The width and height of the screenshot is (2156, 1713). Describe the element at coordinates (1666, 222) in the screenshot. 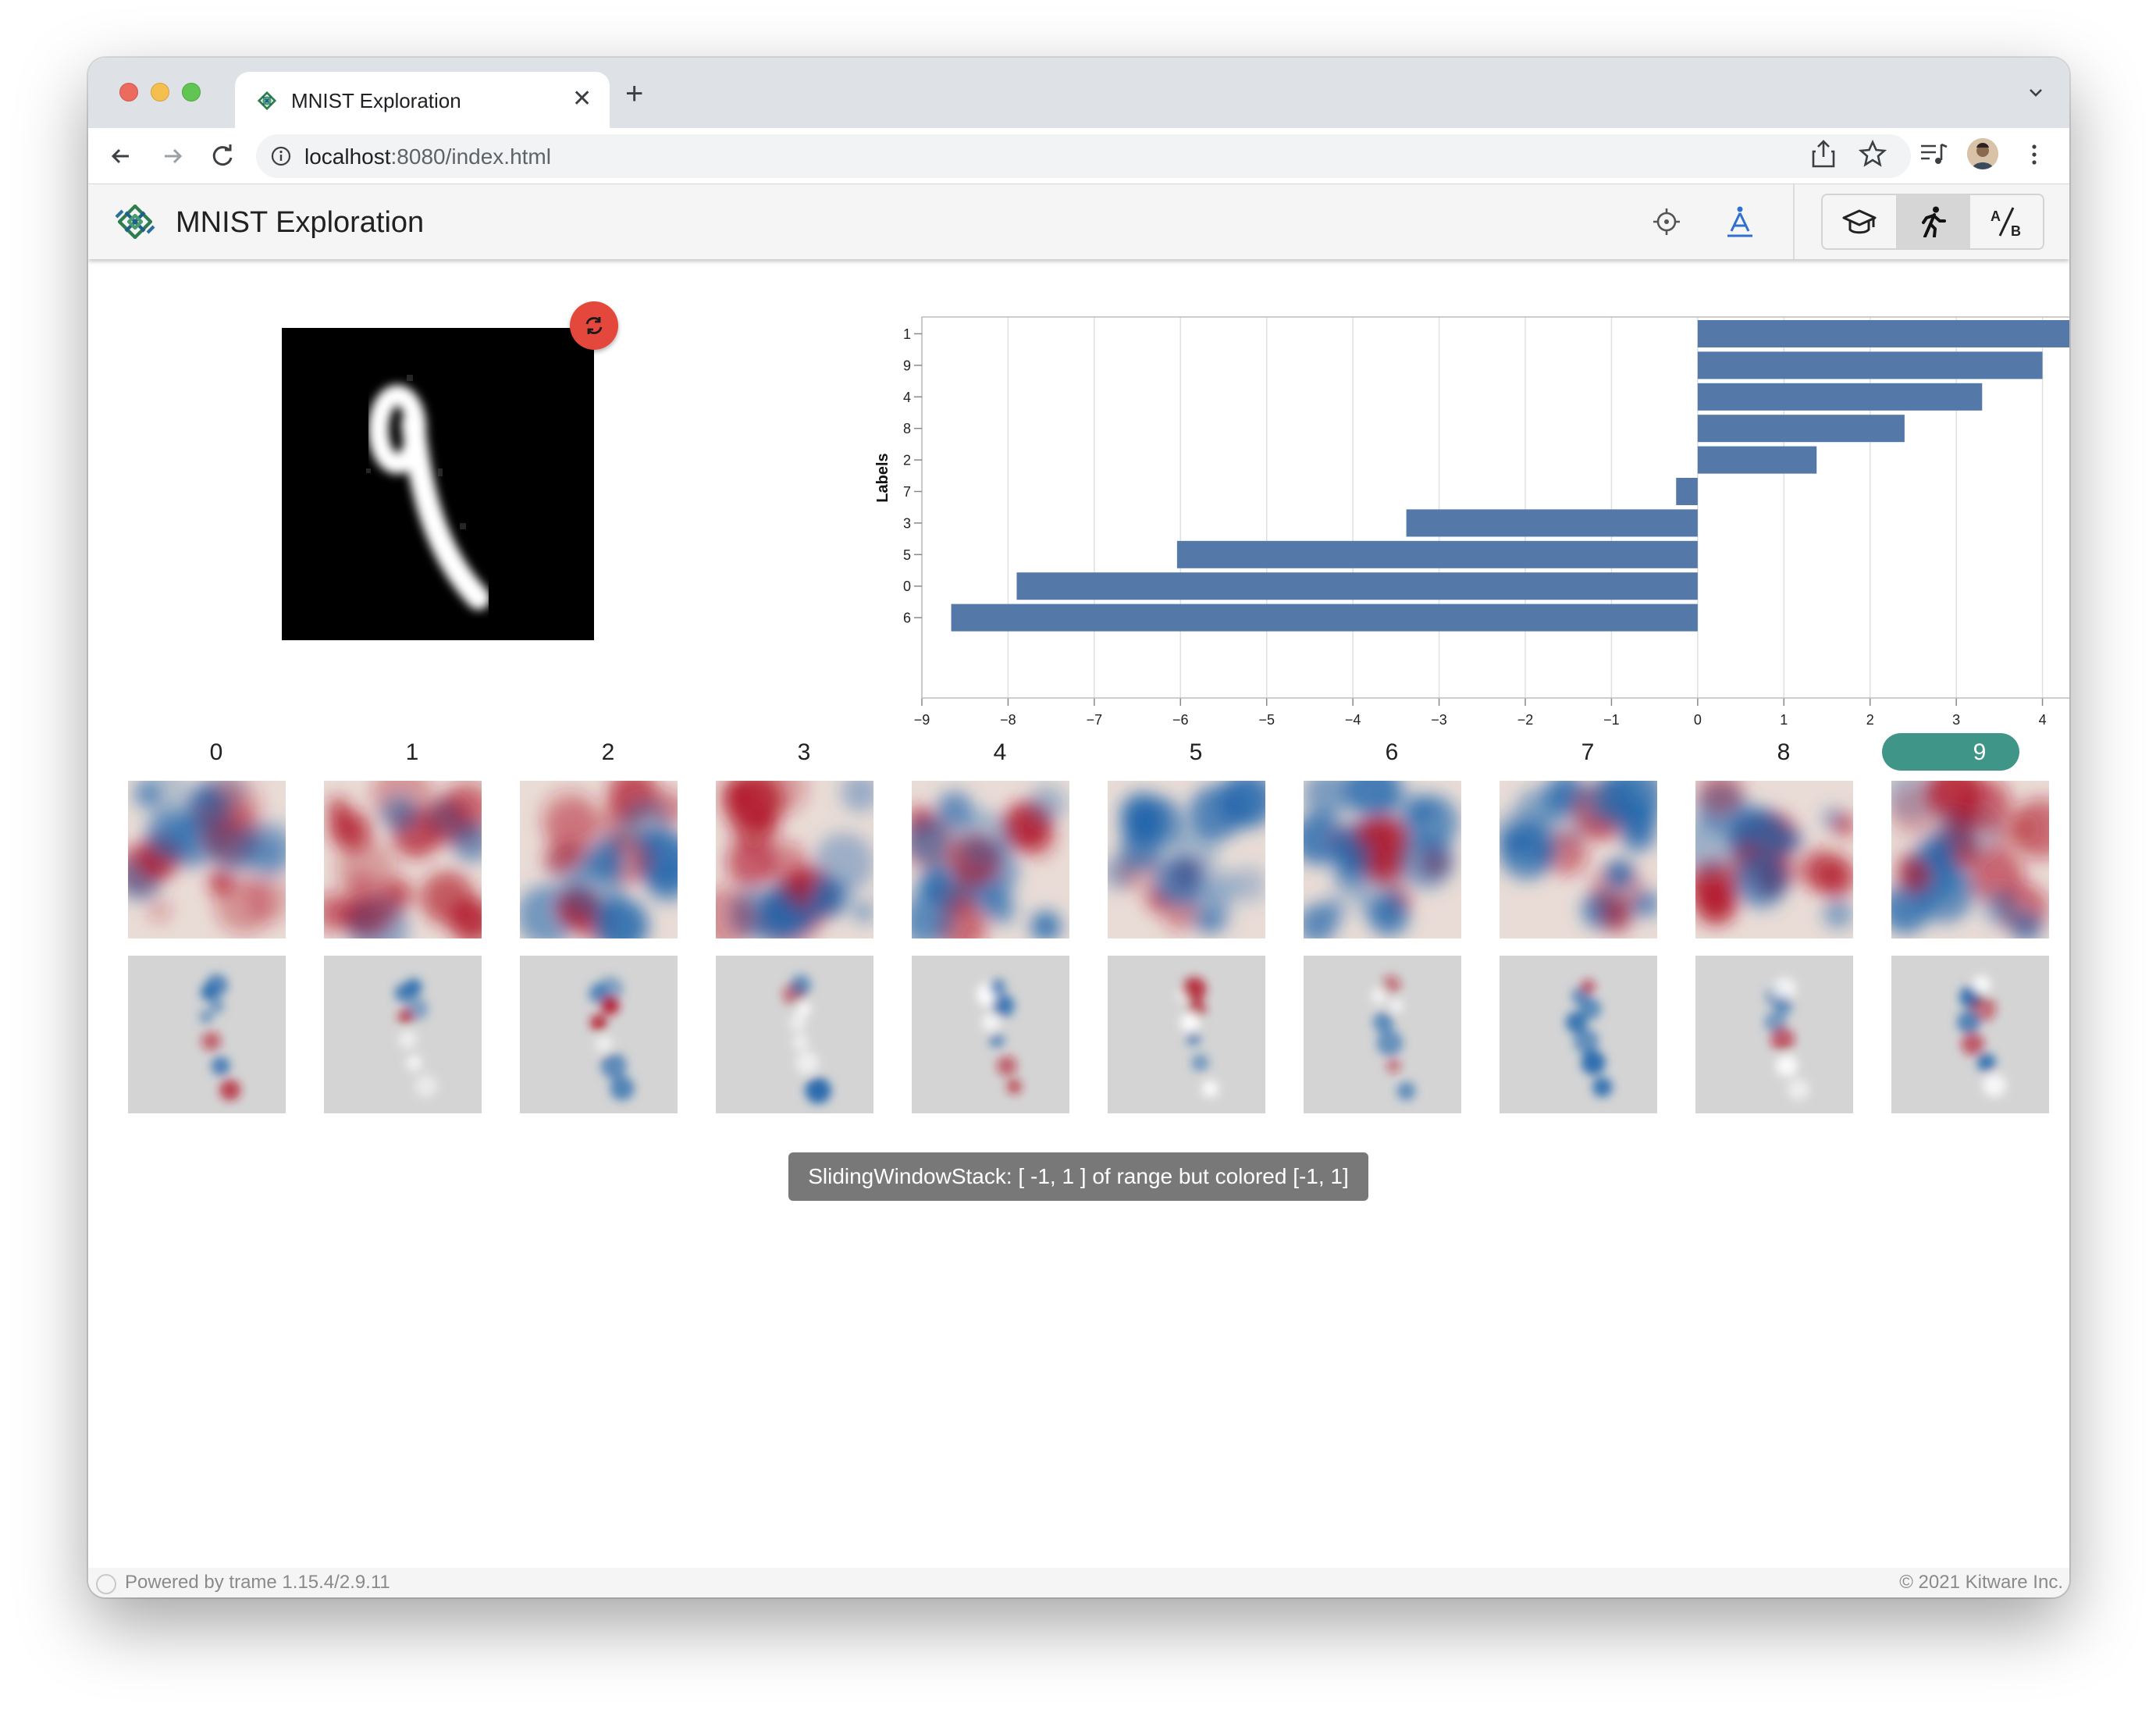

I see `crosshair-icon` at that location.